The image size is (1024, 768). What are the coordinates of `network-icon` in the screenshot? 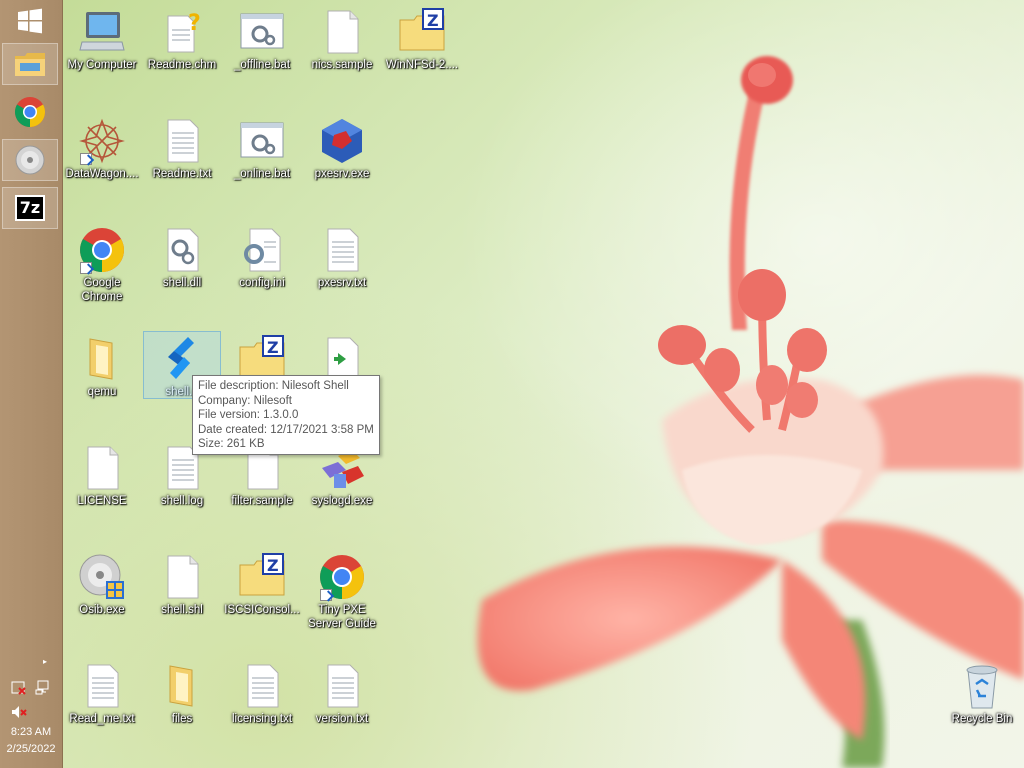 It's located at (43, 687).